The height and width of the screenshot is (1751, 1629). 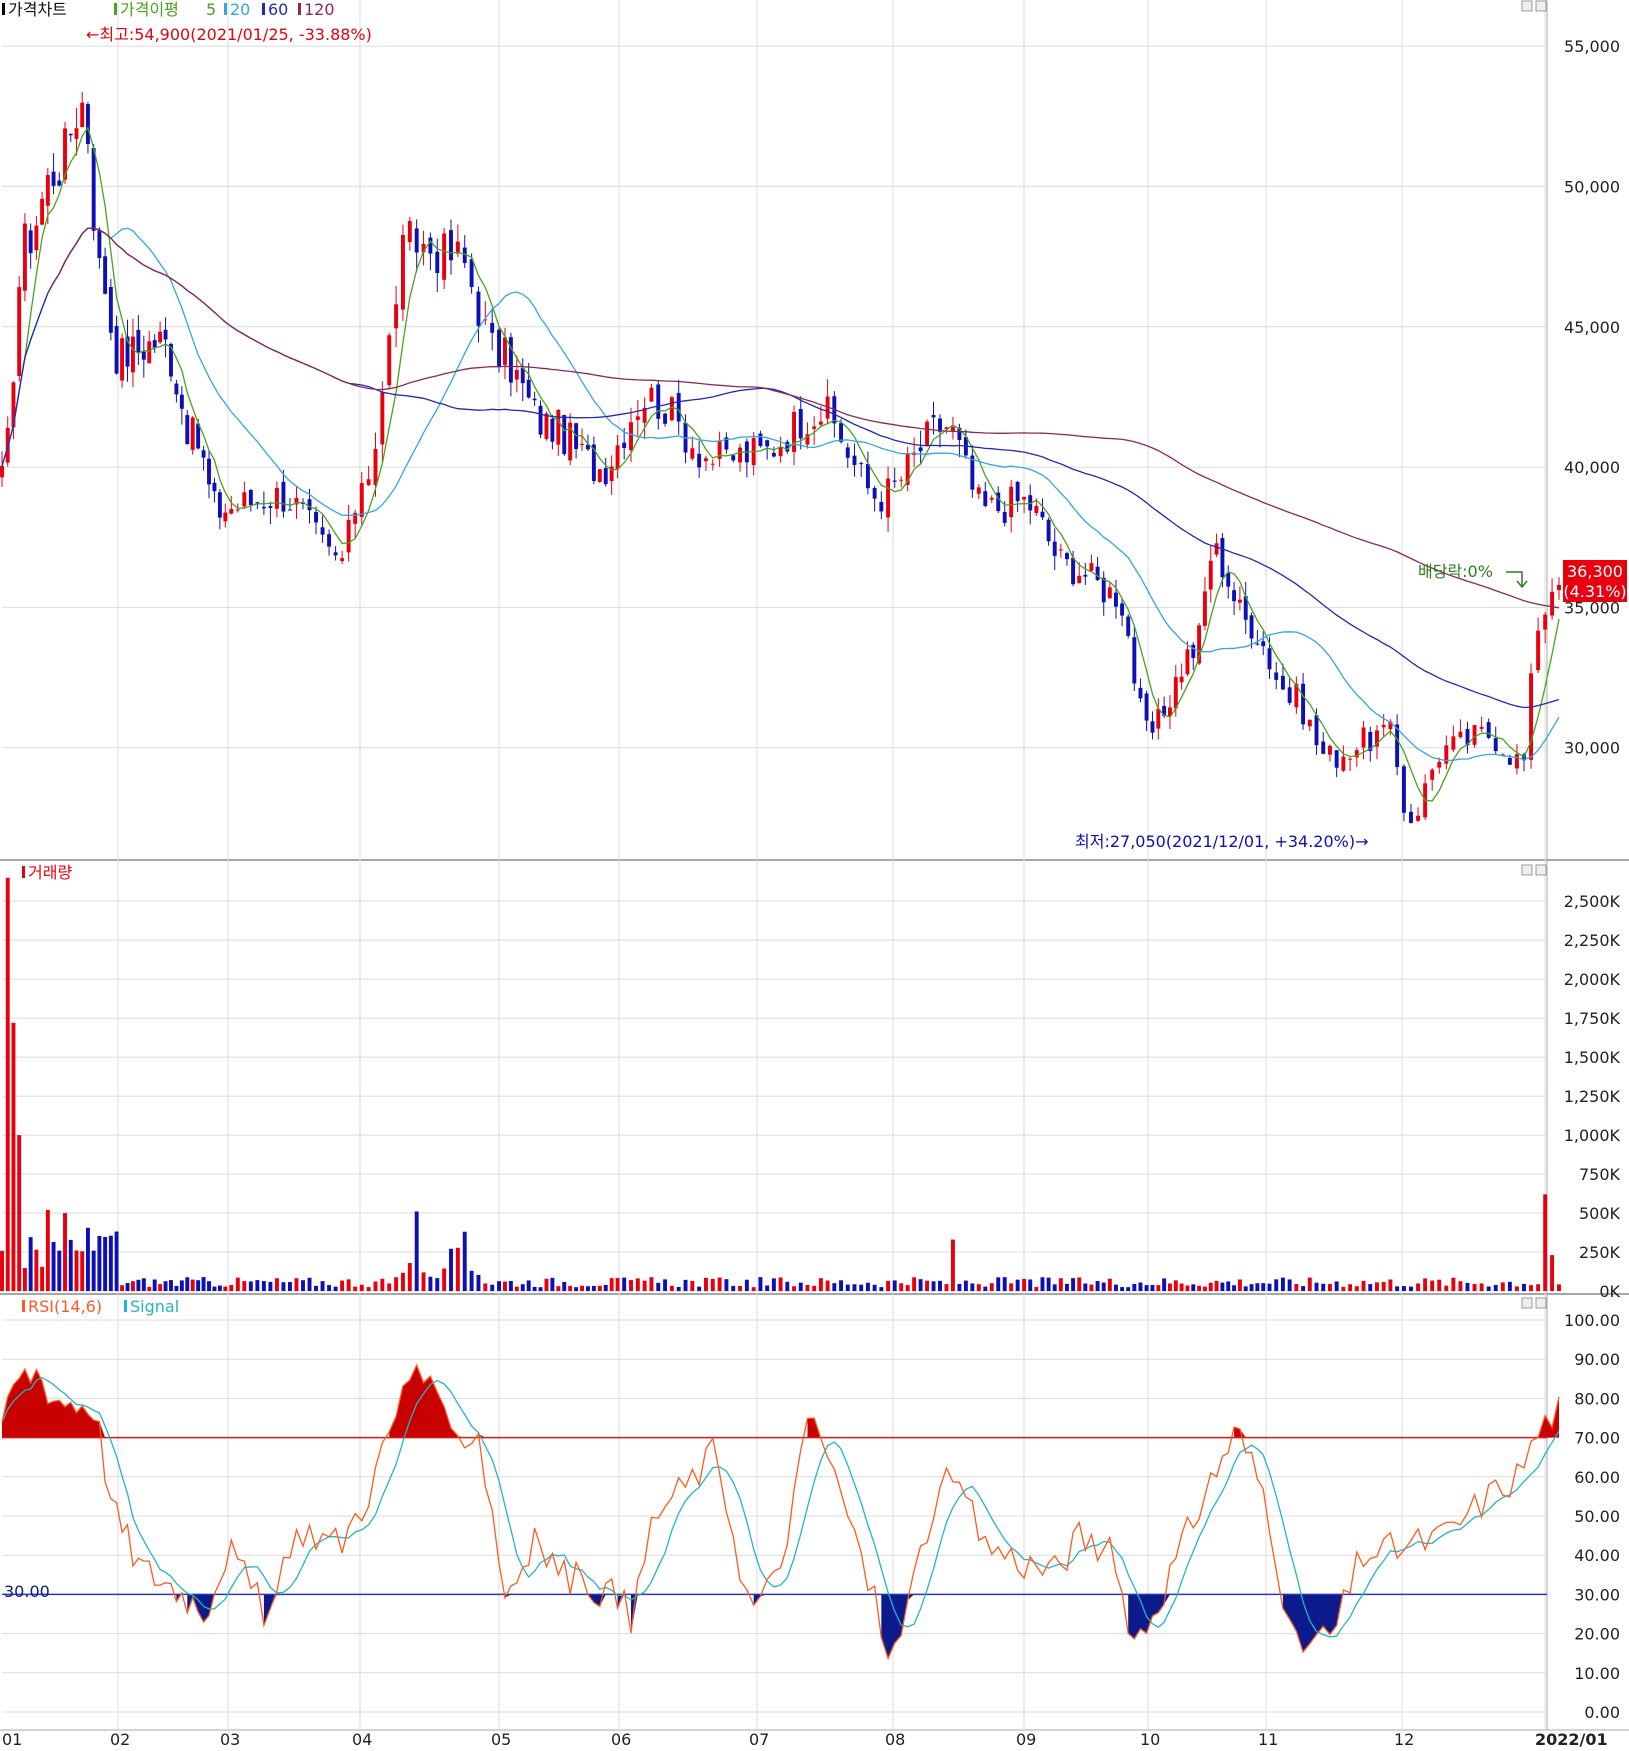 I want to click on price-close-icon, so click(x=1541, y=6).